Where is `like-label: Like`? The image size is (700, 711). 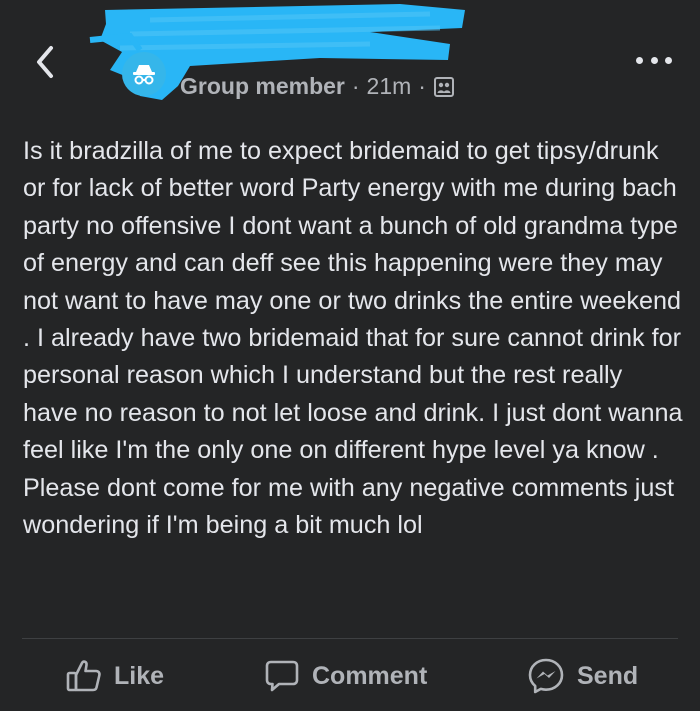 like-label: Like is located at coordinates (139, 675).